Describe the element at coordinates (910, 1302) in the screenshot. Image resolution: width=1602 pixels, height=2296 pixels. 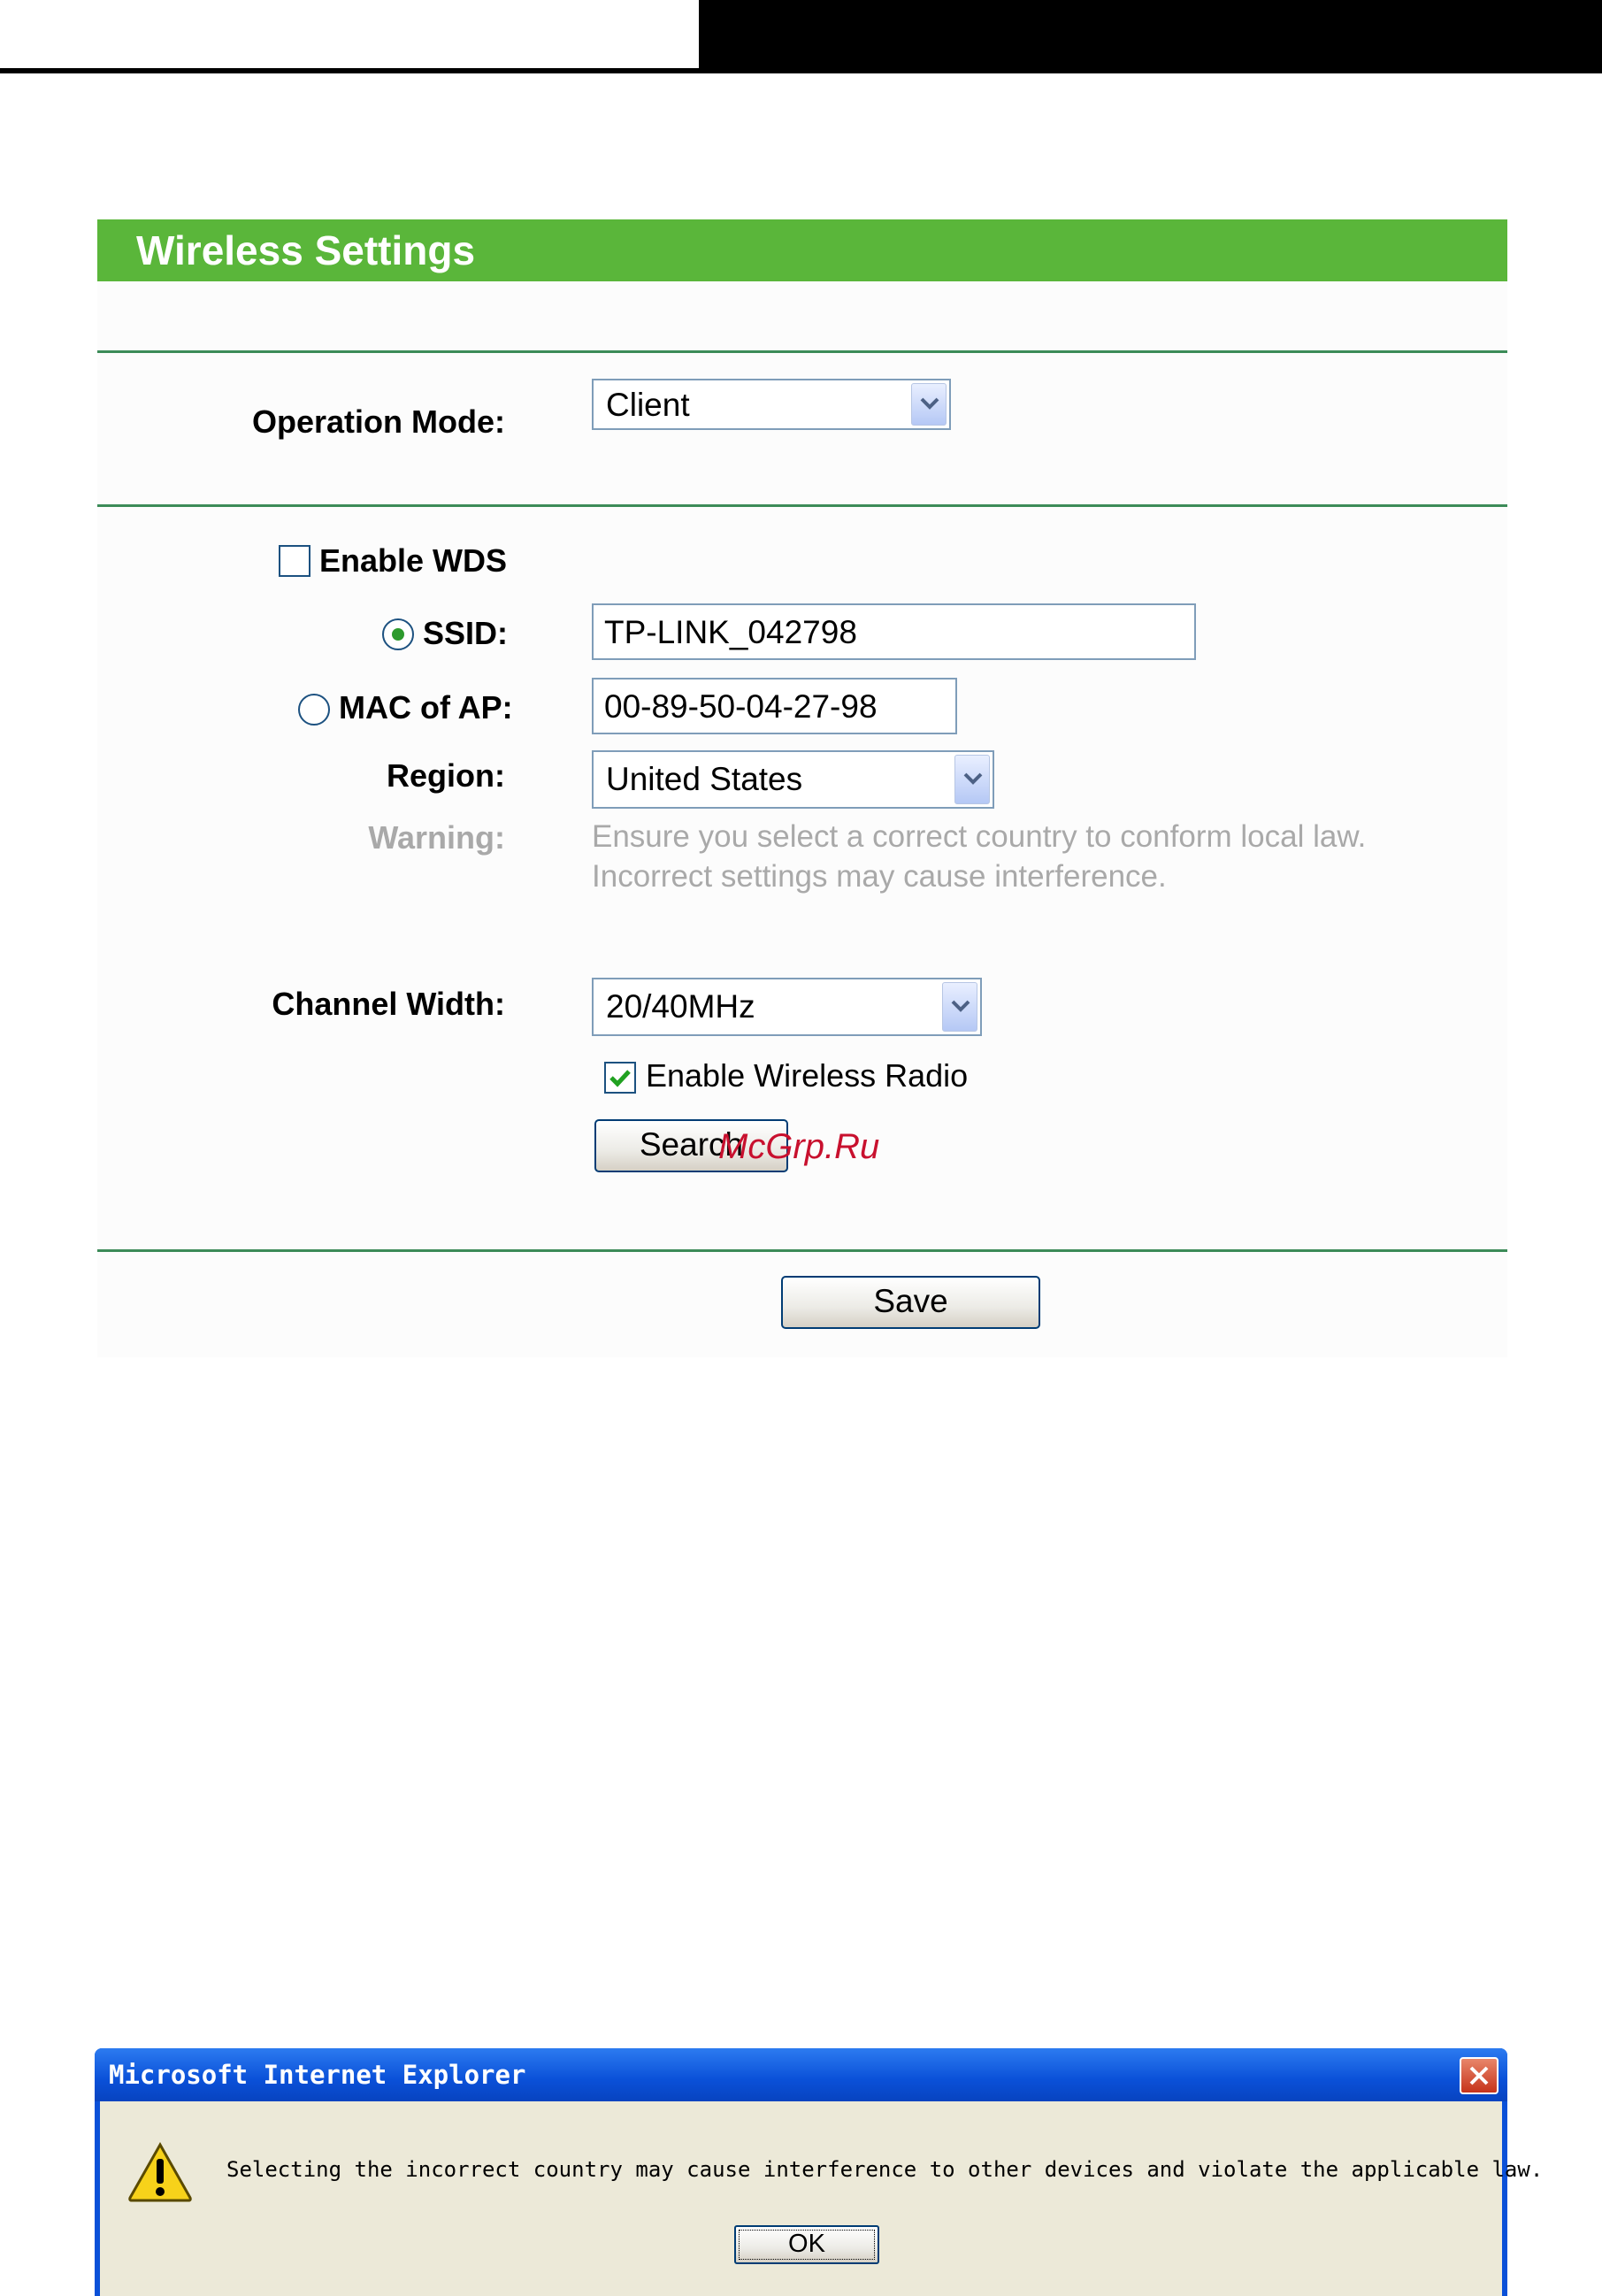
I see `save-button: Save` at that location.